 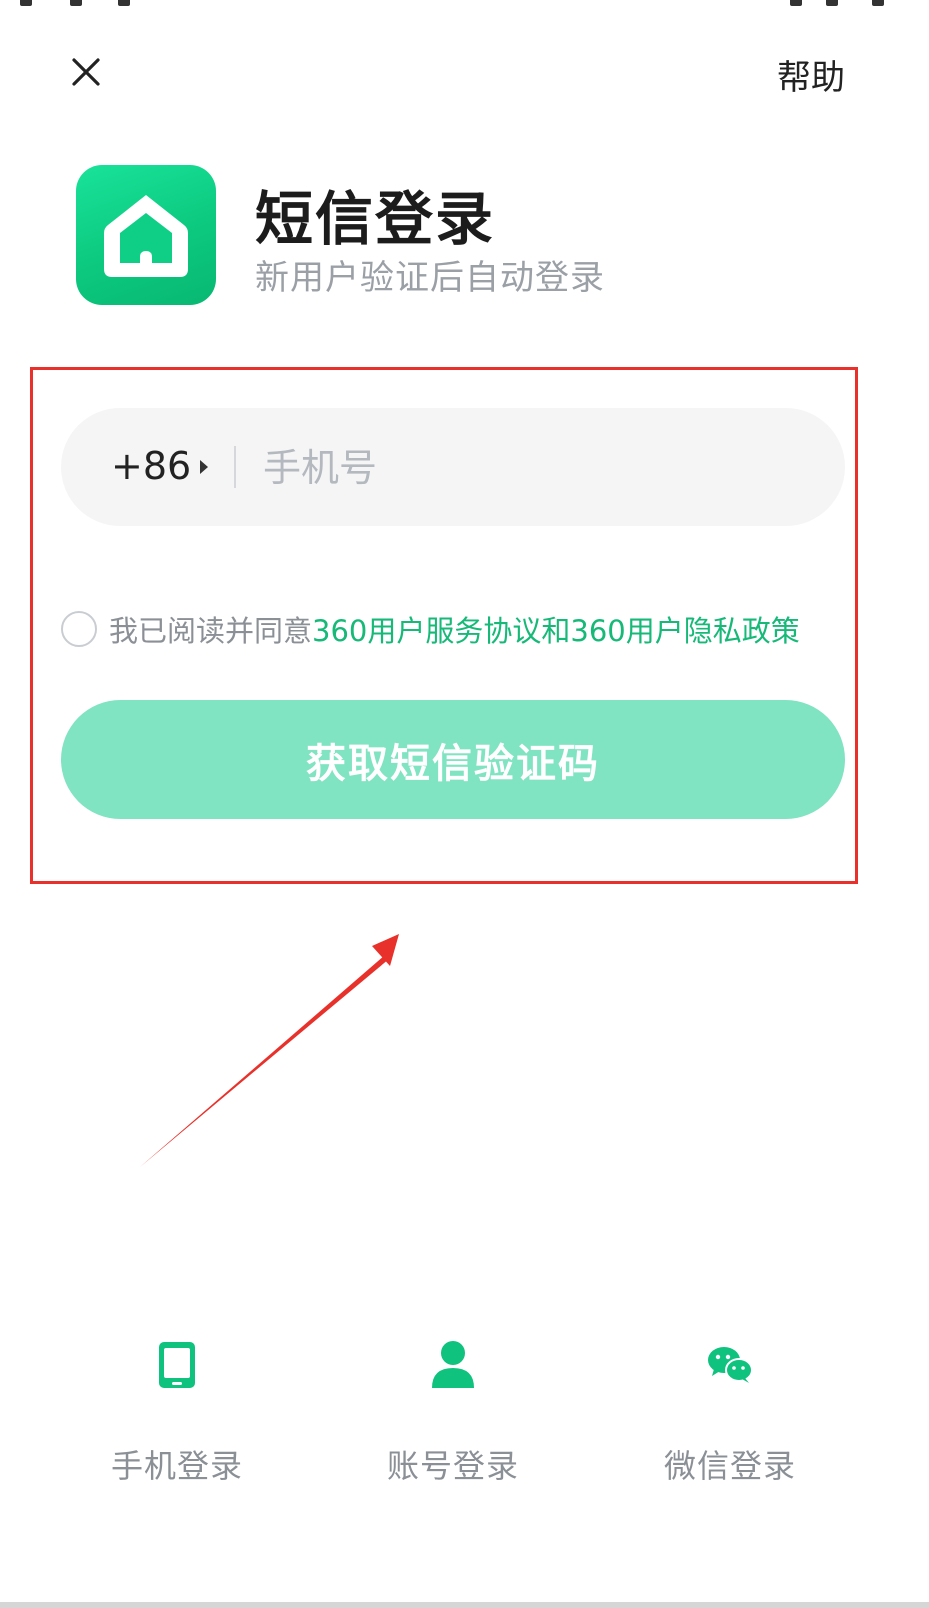 I want to click on login-option-phone: 手机登录, so click(x=177, y=1411).